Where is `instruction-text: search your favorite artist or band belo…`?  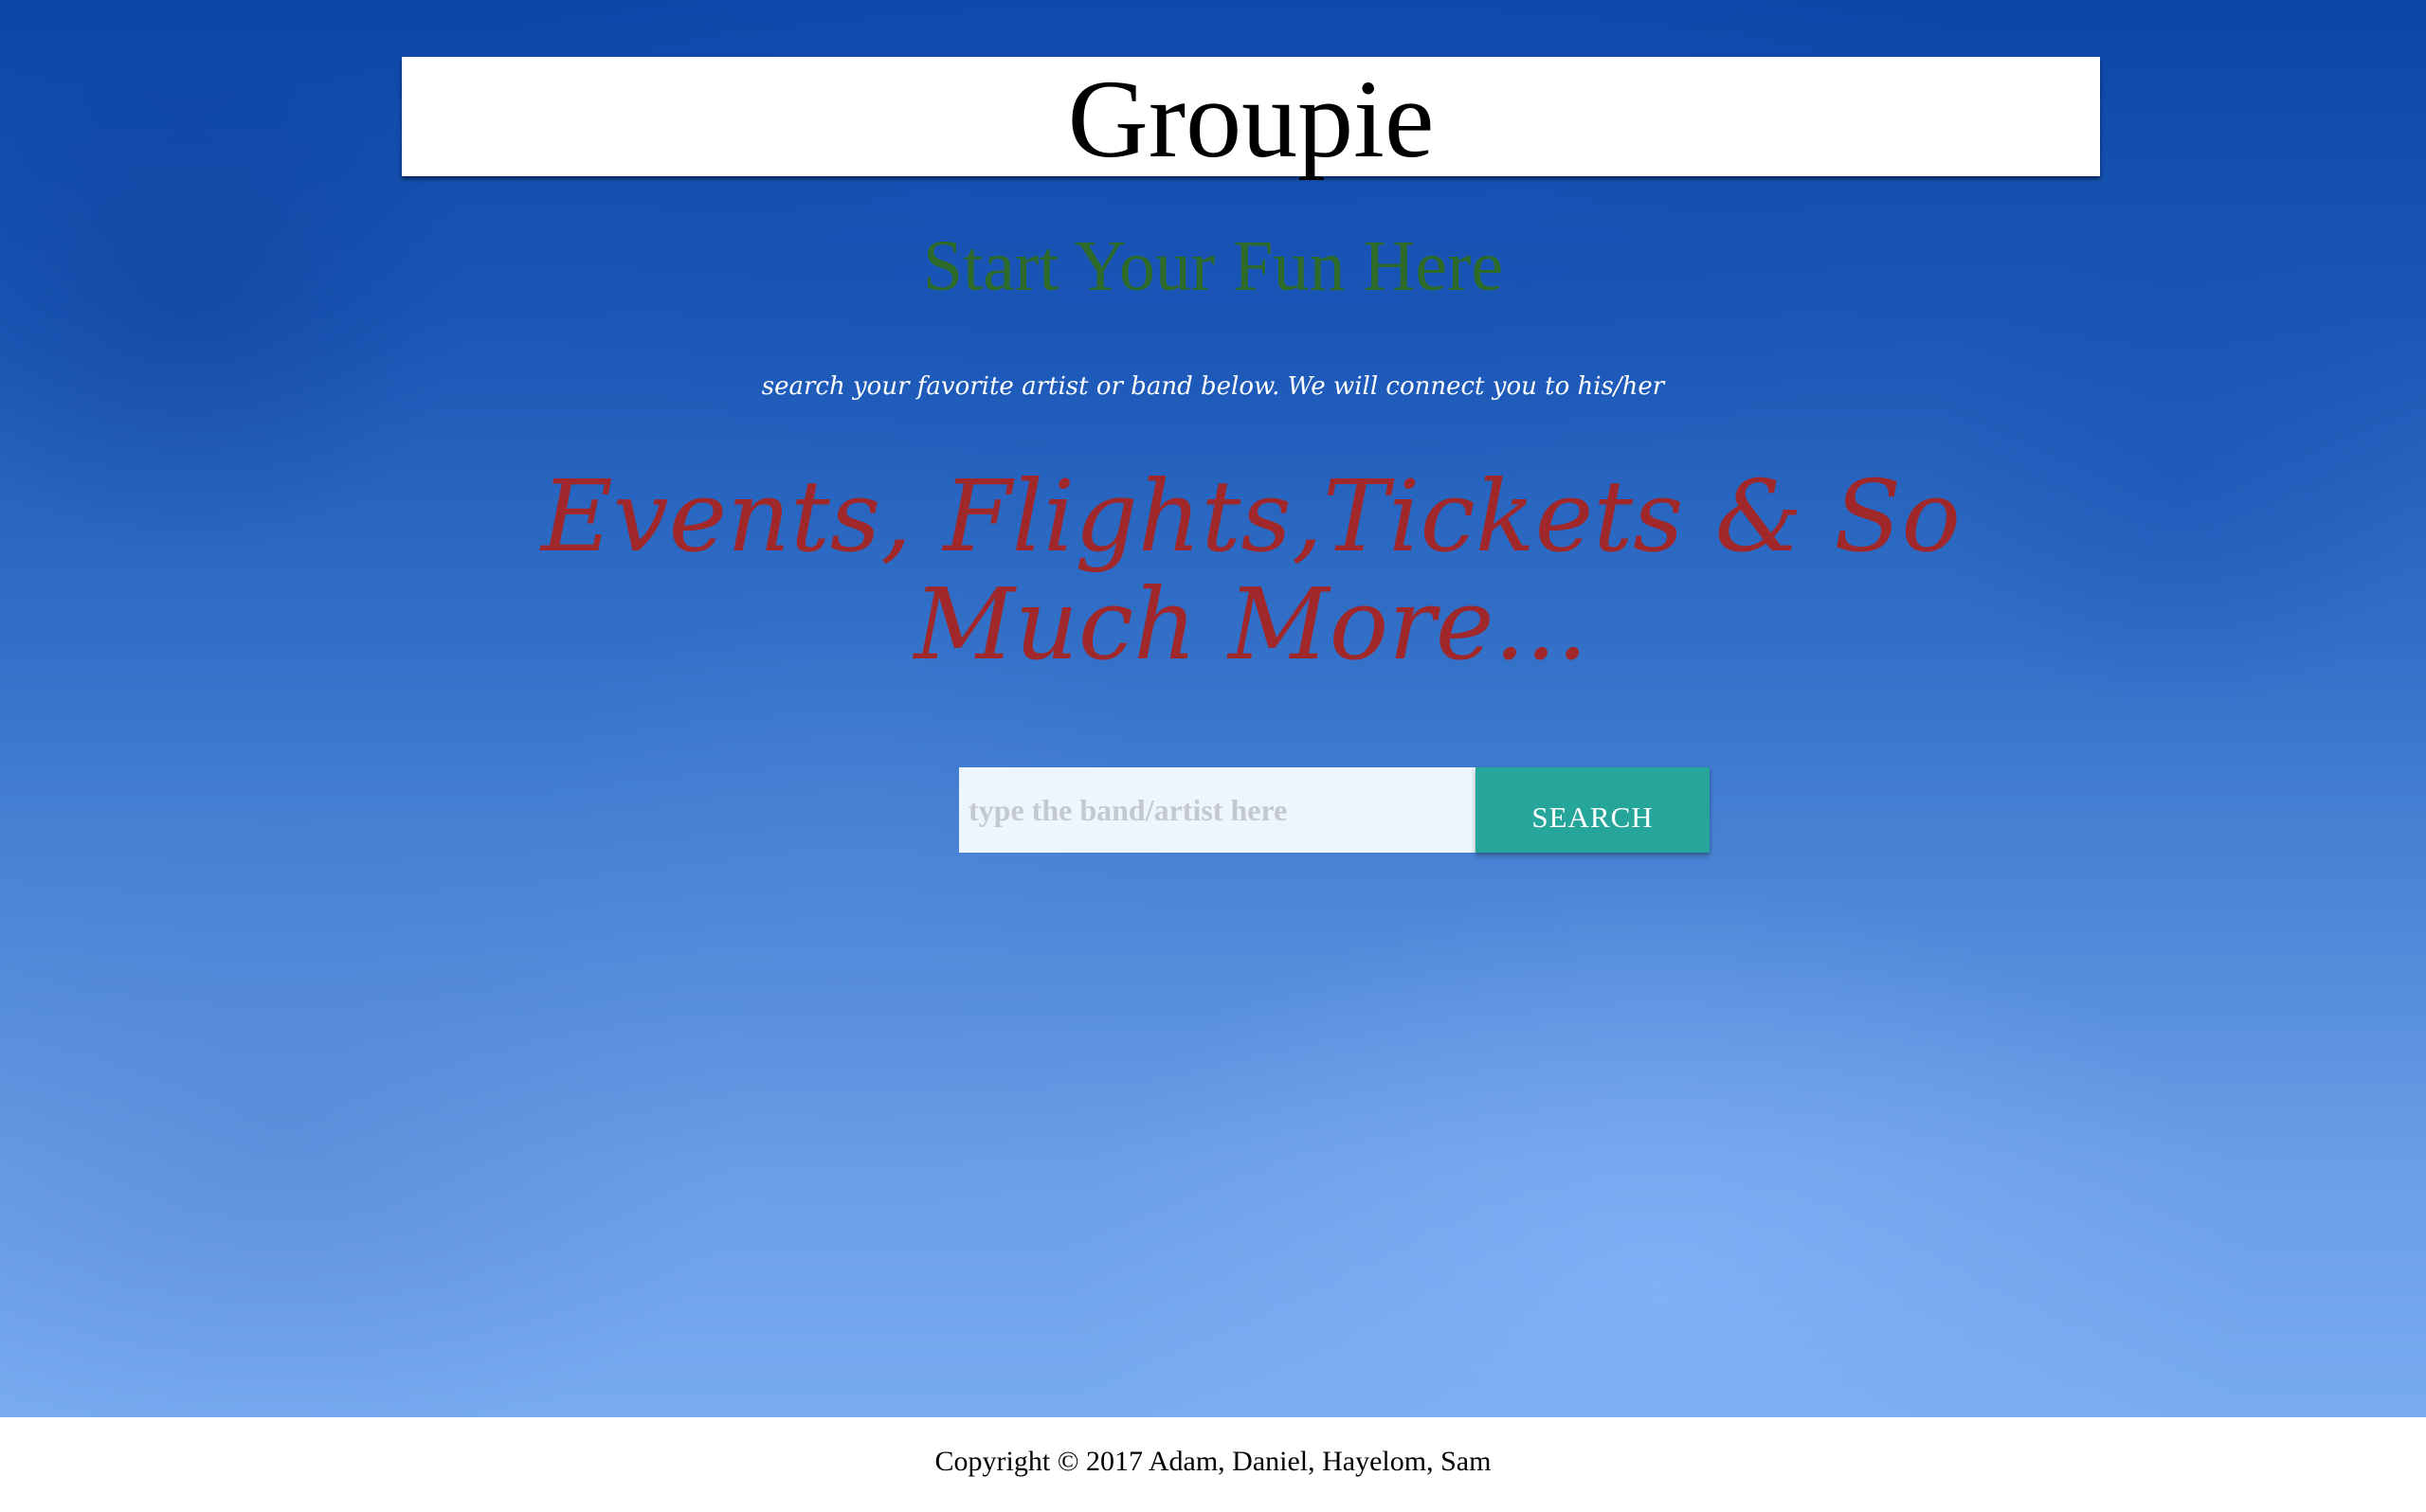 instruction-text: search your favorite artist or band belo… is located at coordinates (1213, 386).